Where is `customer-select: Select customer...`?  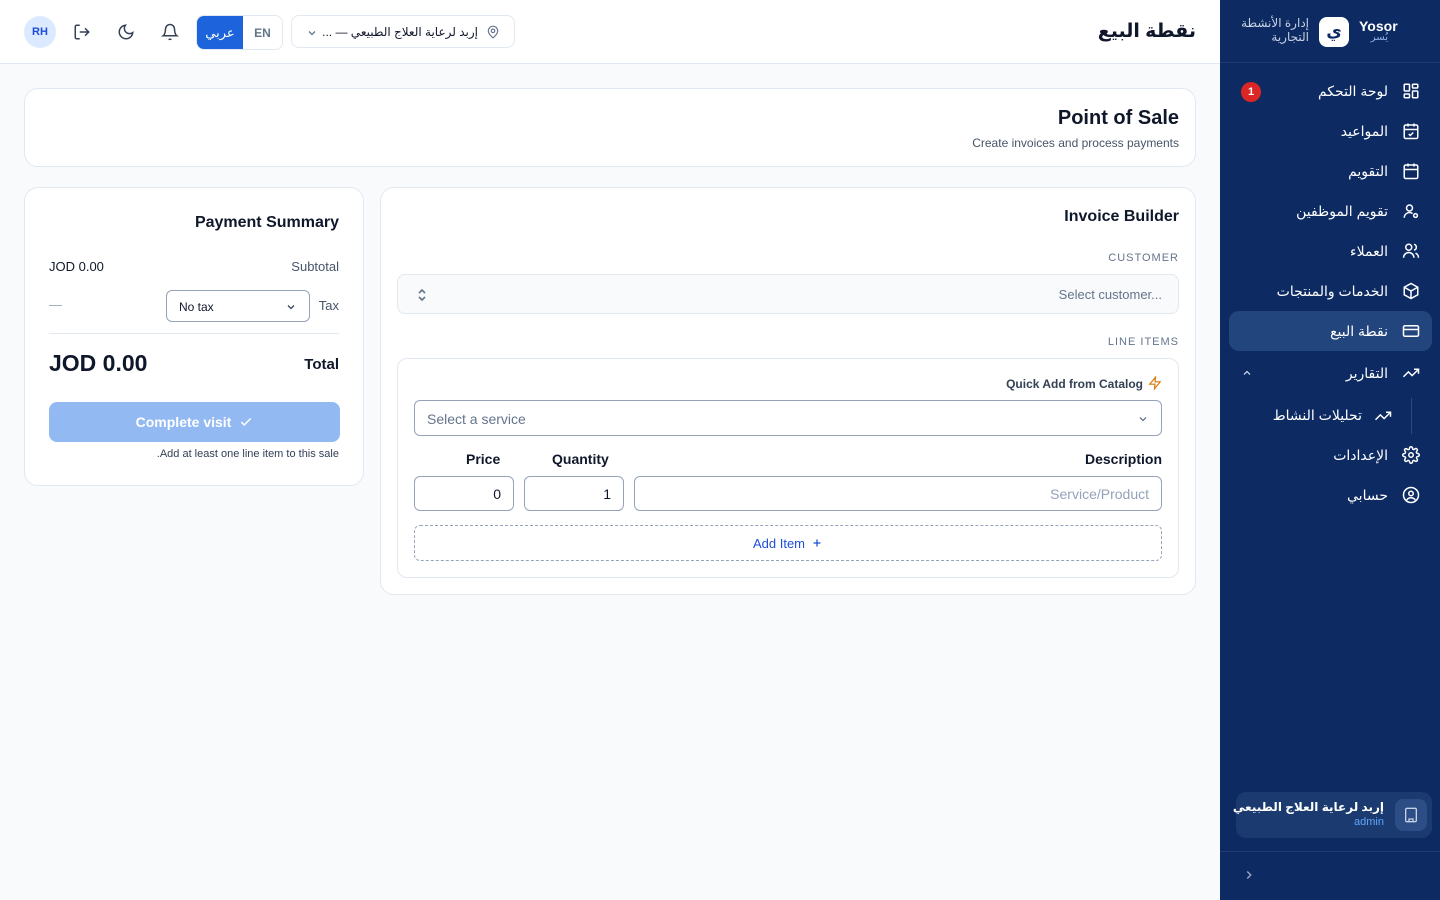
customer-select: Select customer... is located at coordinates (788, 294).